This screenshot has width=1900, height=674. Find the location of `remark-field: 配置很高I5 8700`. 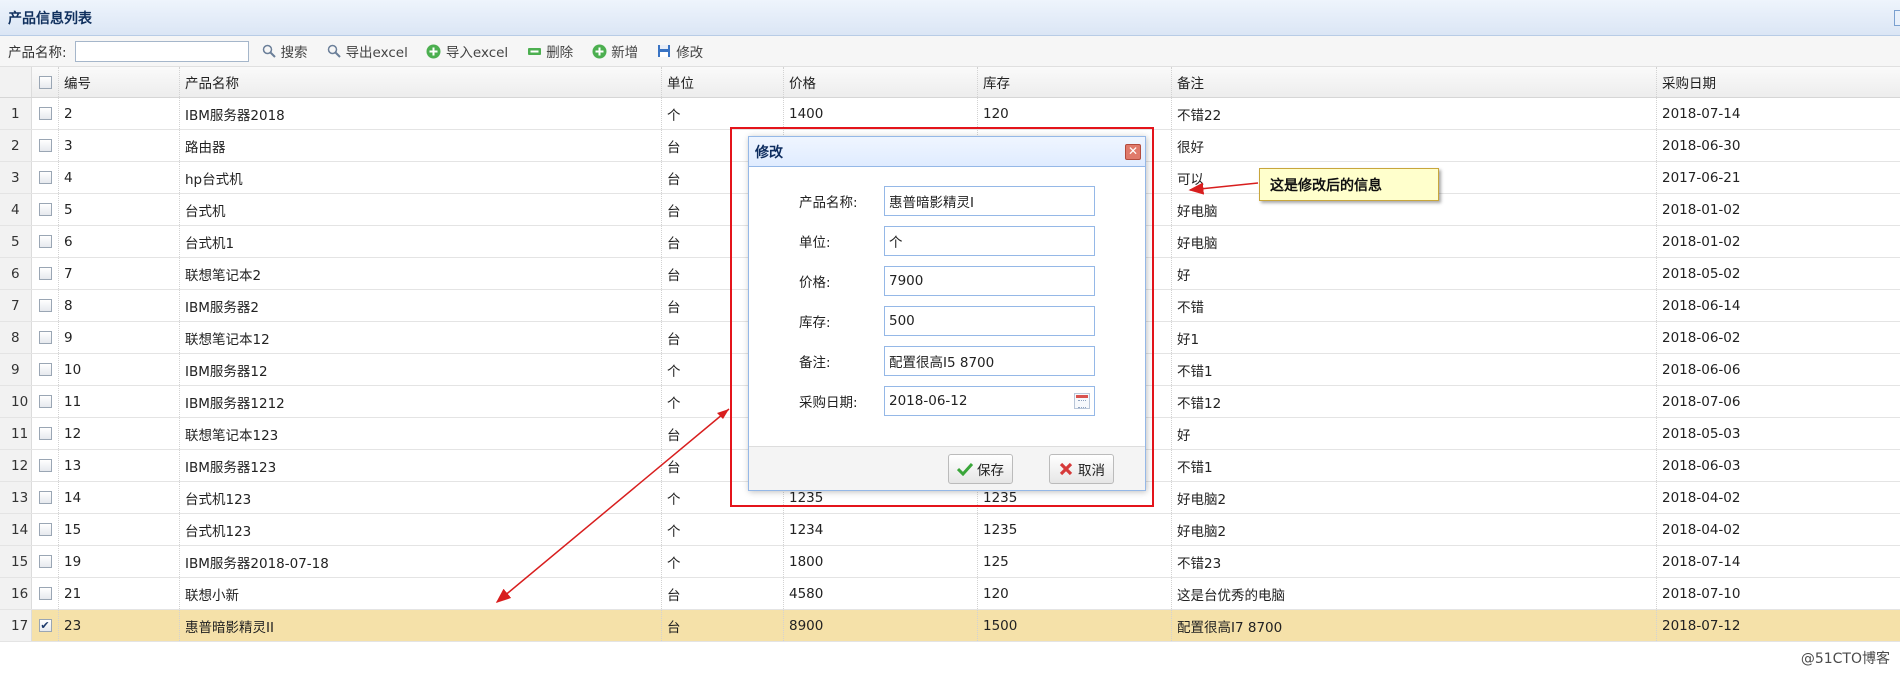

remark-field: 配置很高I5 8700 is located at coordinates (989, 361).